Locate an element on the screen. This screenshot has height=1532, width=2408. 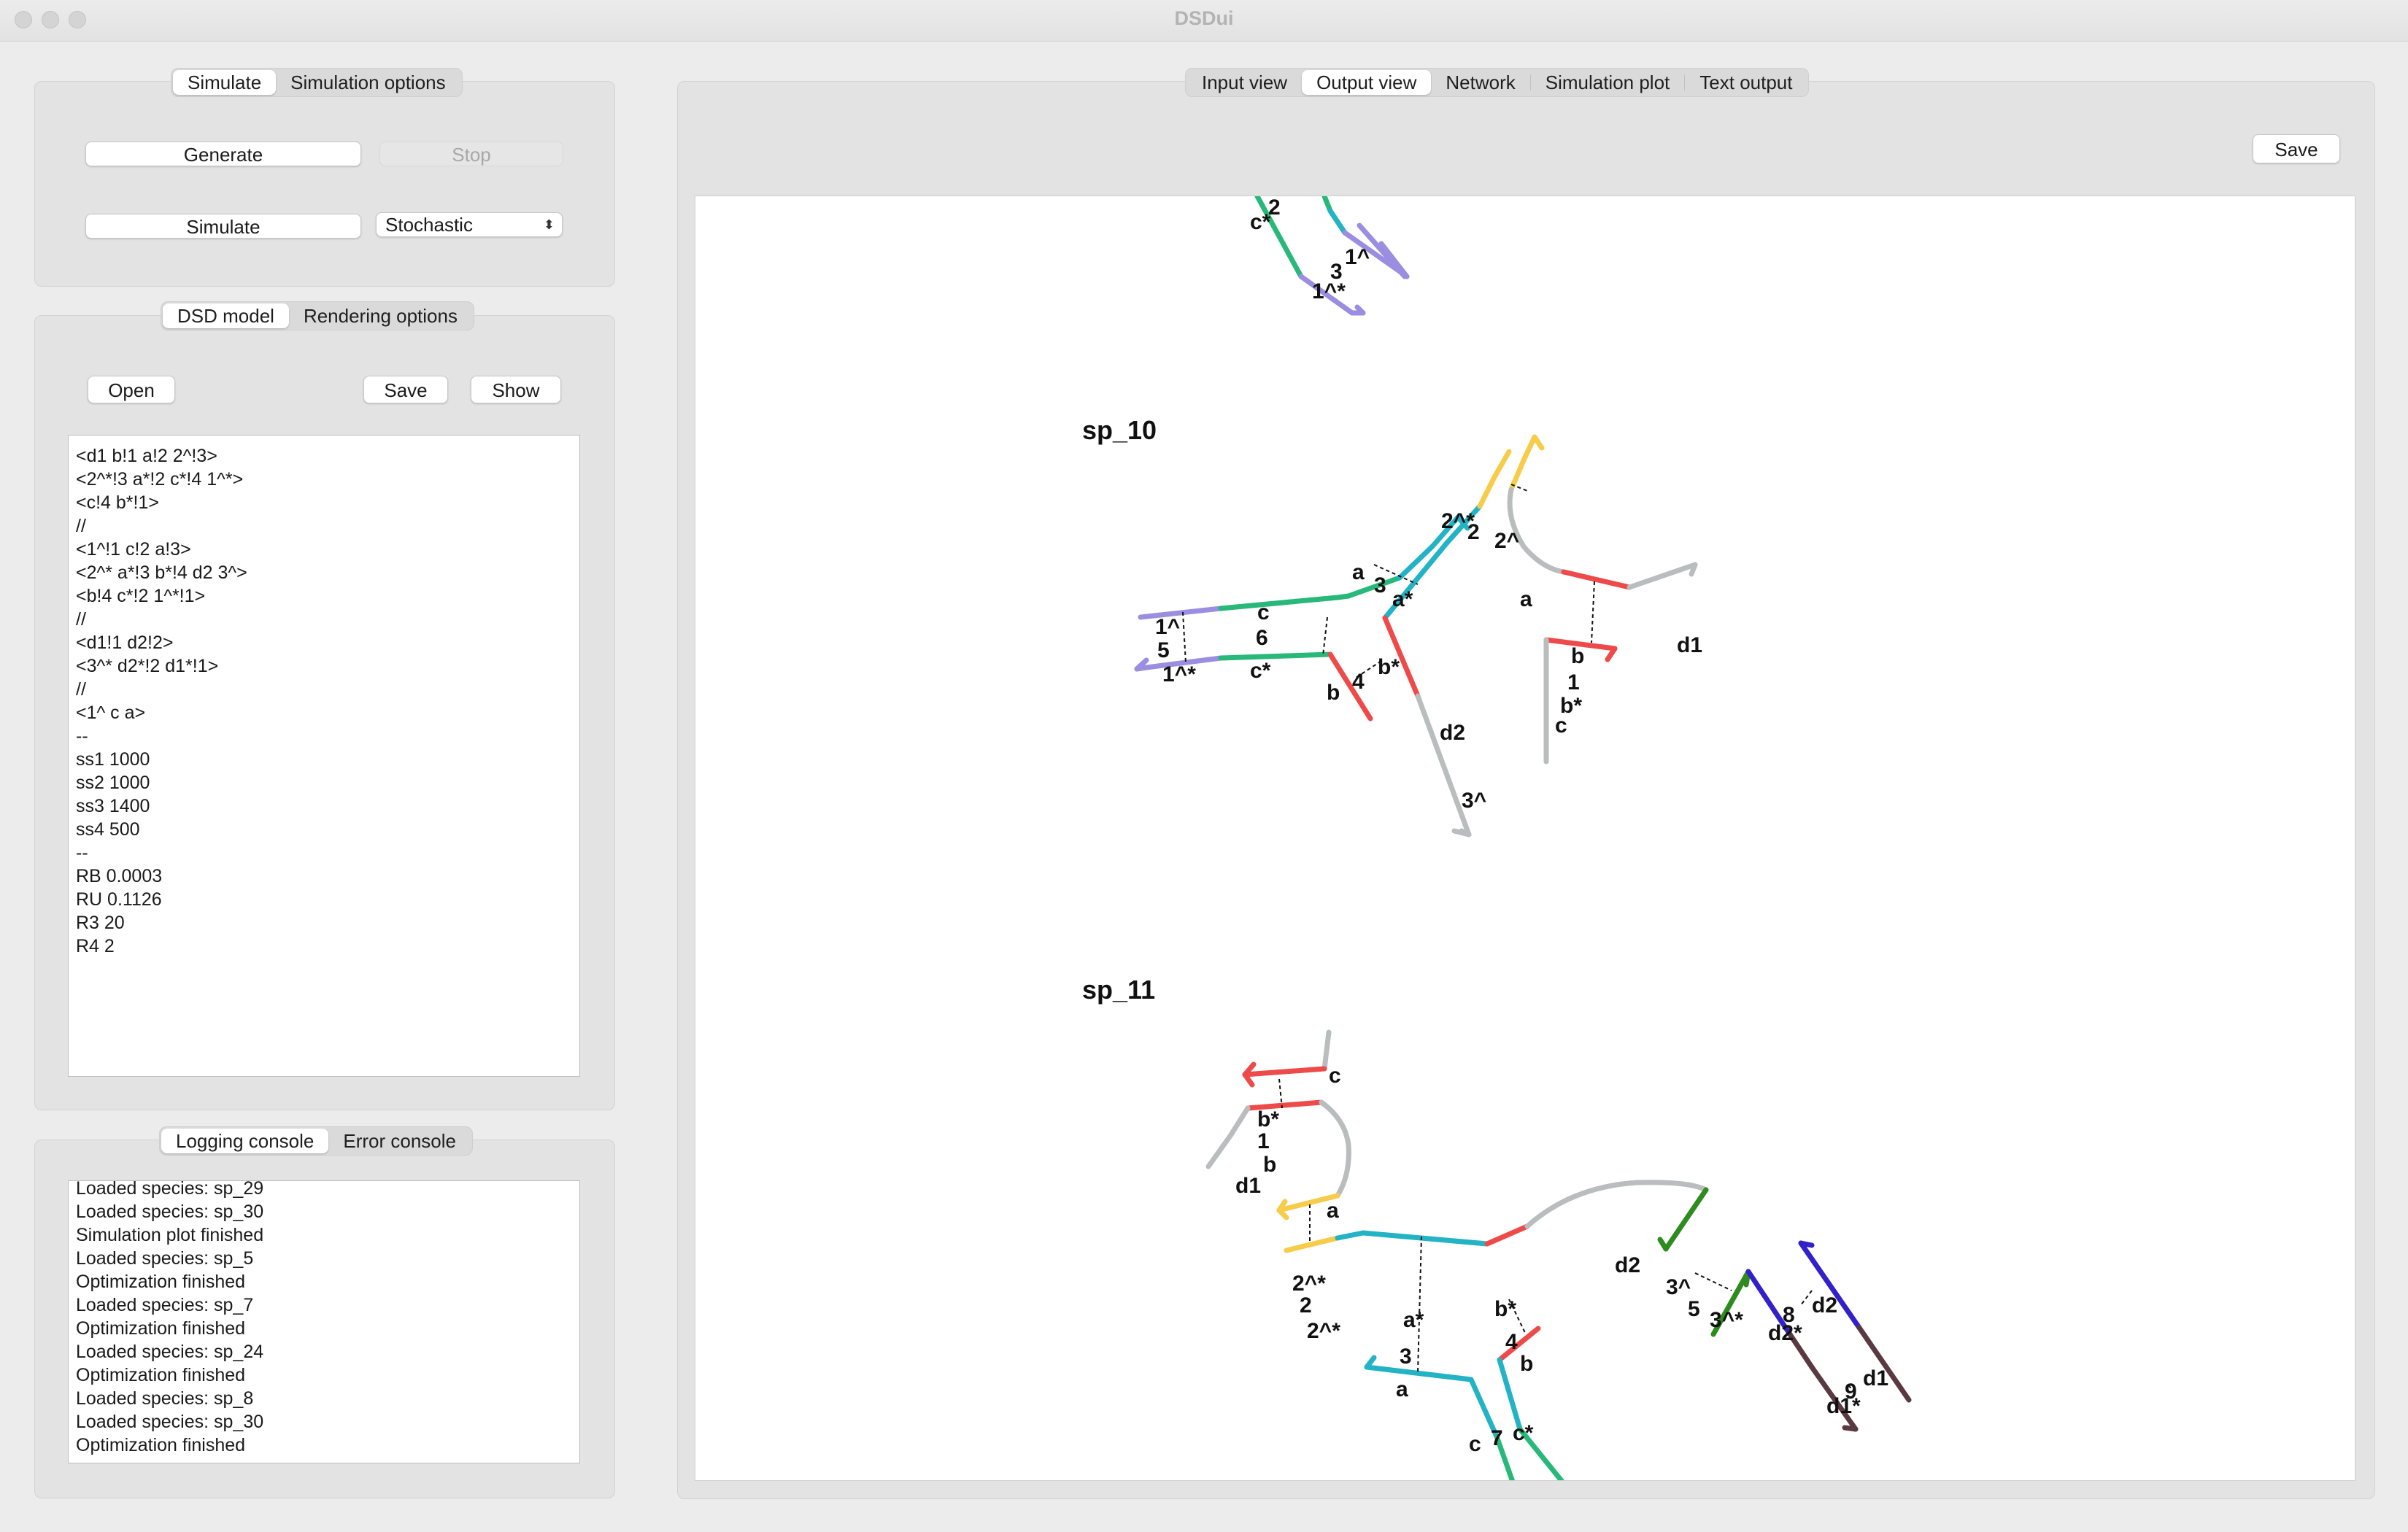
model-line: <3^* d2*!2 d1*!1> is located at coordinates (147, 666).